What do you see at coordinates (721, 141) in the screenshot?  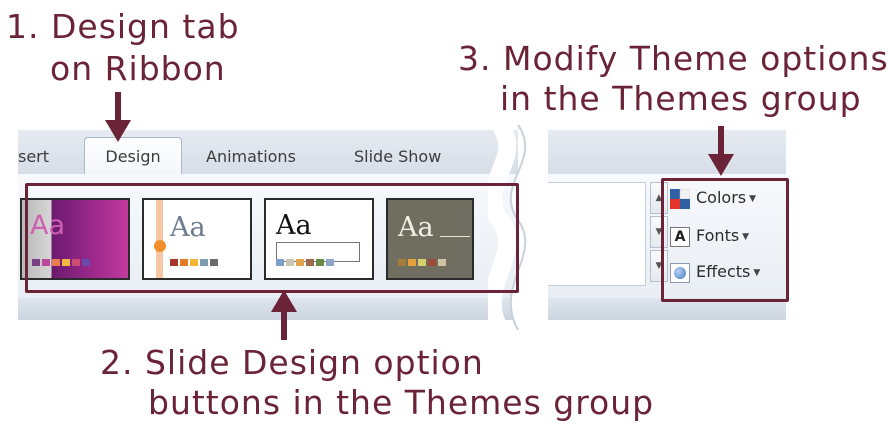 I see `arrow-theme-options` at bounding box center [721, 141].